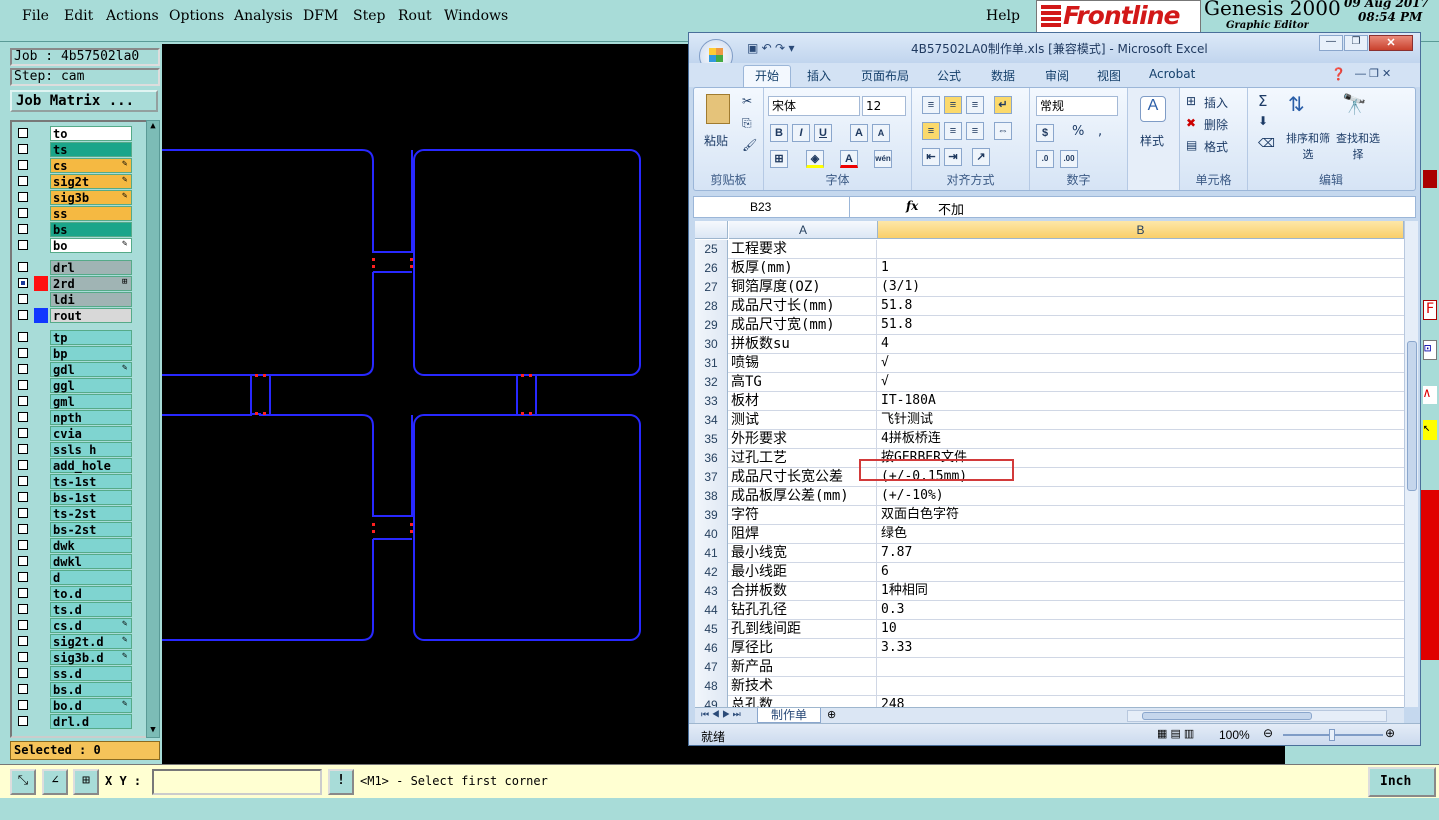  I want to click on scroll-up-icon: ▲, so click(153, 127).